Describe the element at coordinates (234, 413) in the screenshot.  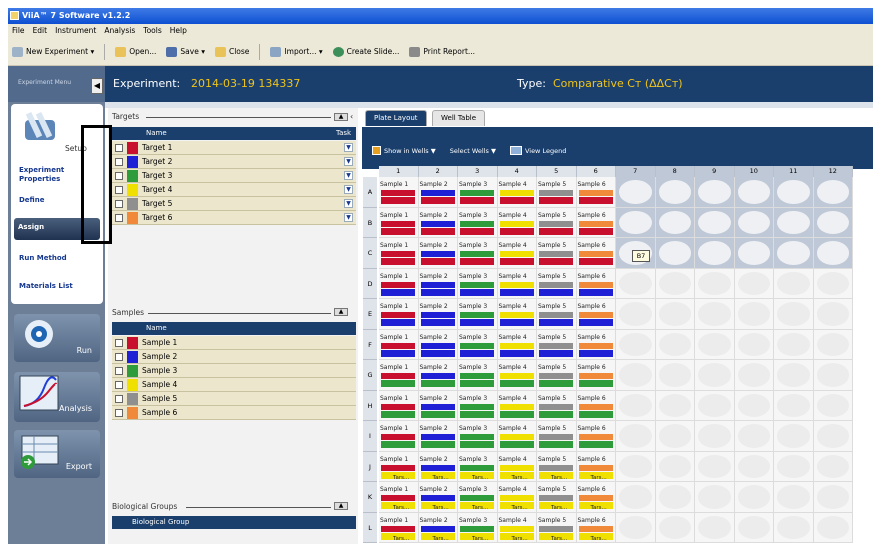
I see `sample-row: Sample 6` at that location.